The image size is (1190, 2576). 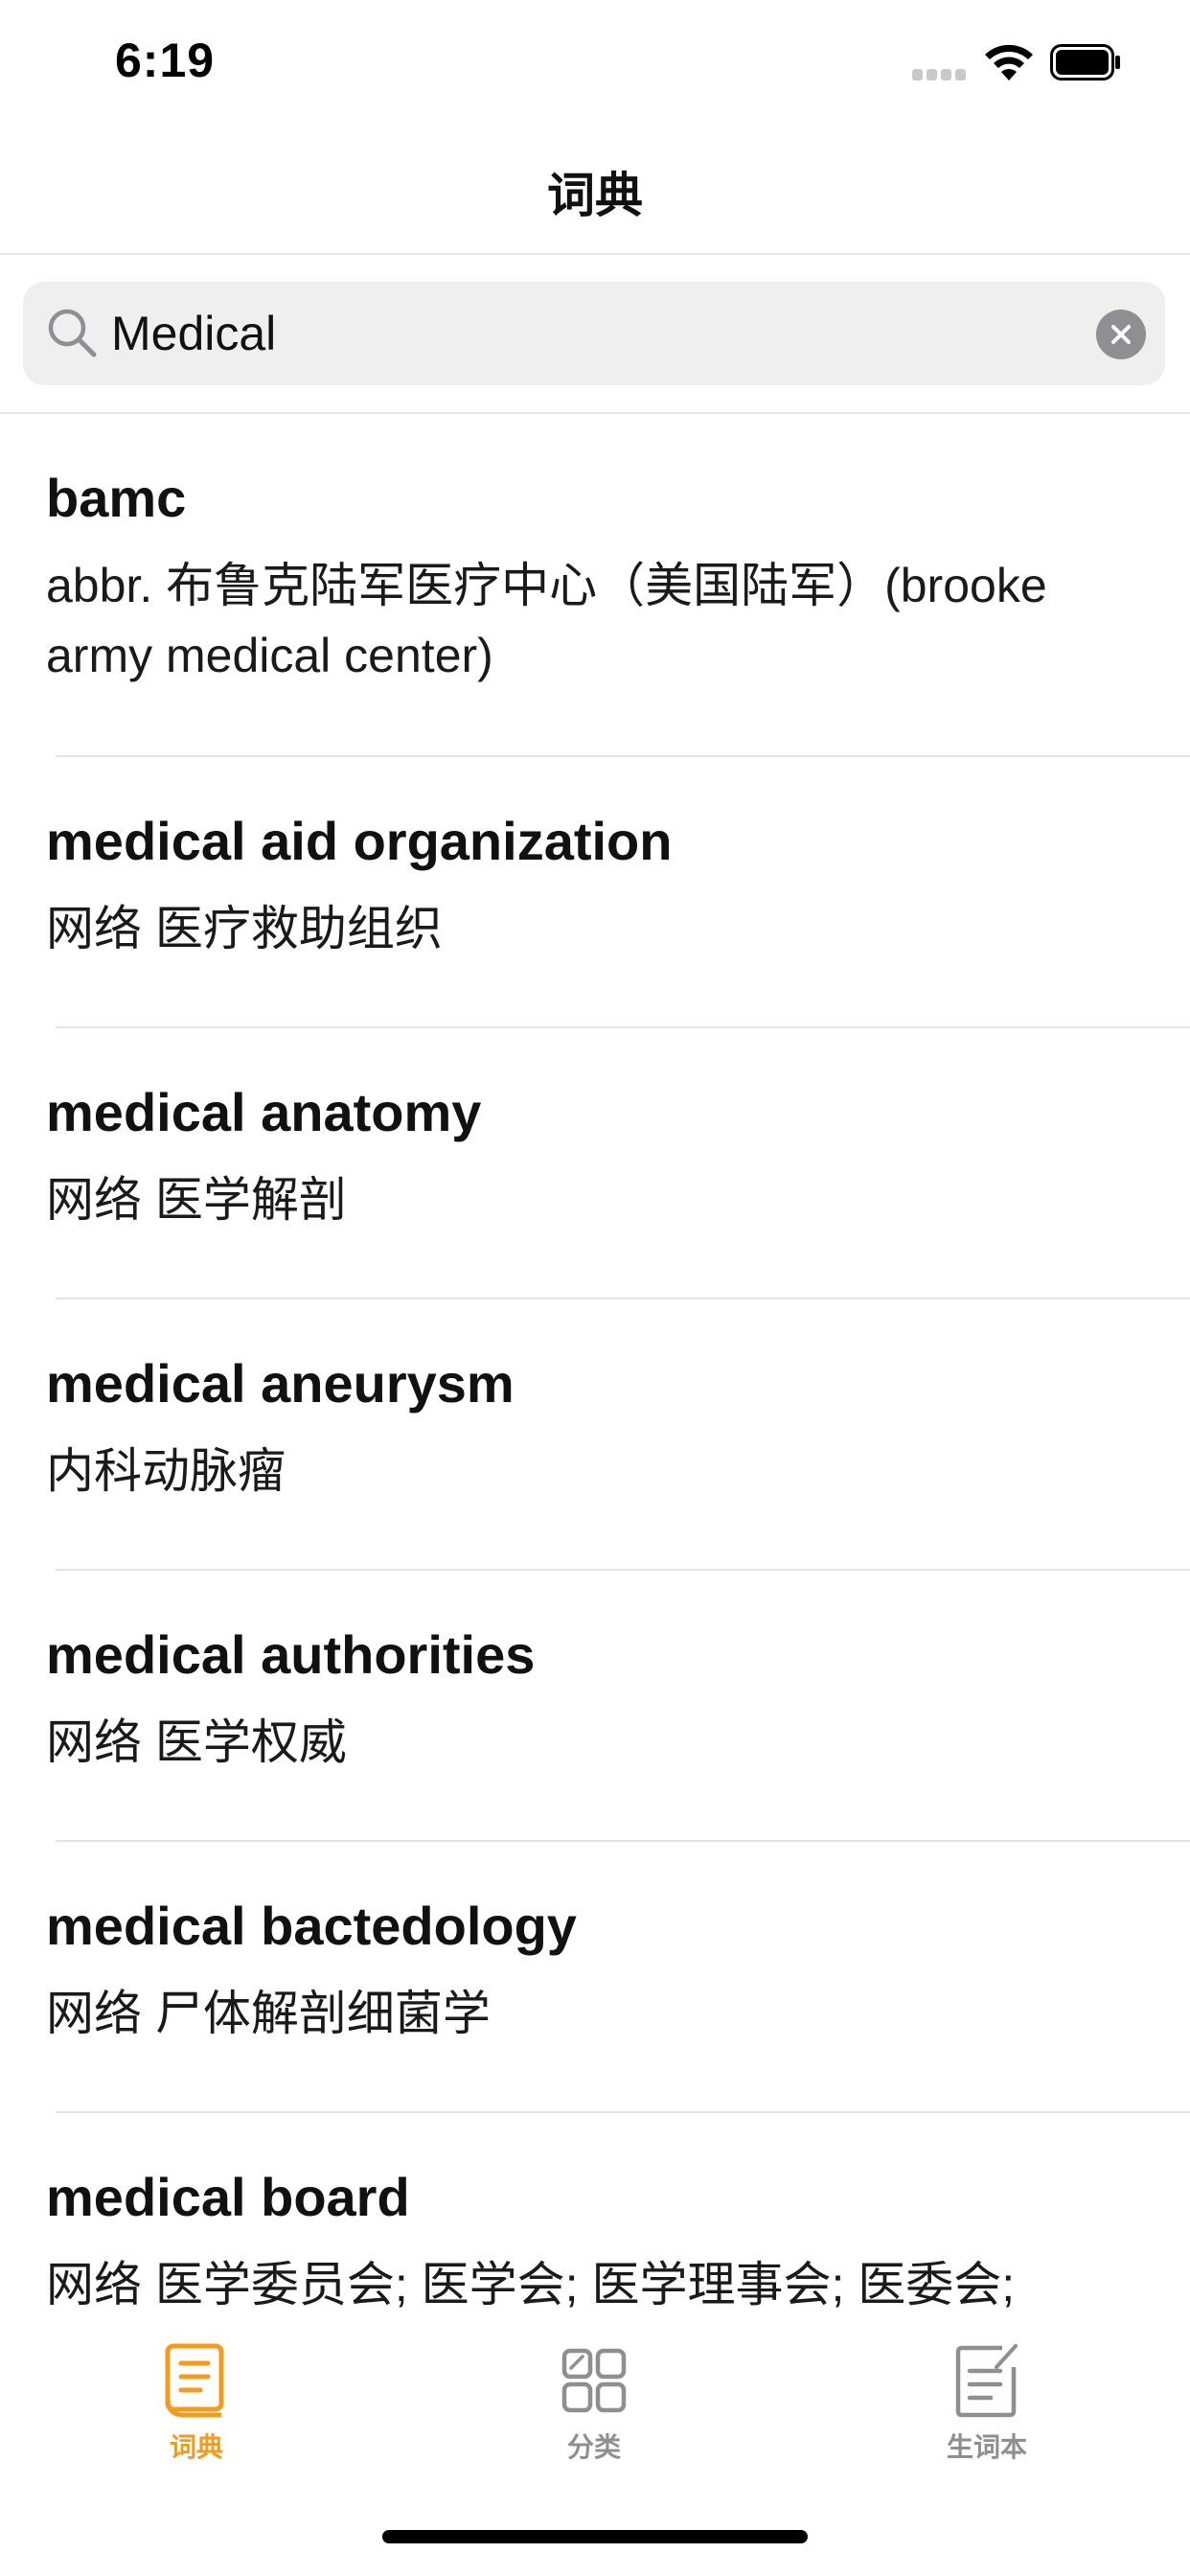 What do you see at coordinates (264, 1112) in the screenshot?
I see `entry-word: medical anatomy` at bounding box center [264, 1112].